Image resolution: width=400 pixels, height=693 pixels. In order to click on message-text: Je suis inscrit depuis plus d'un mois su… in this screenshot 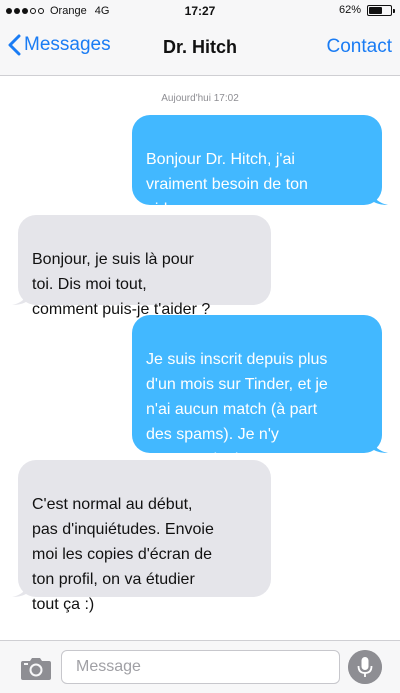, I will do `click(237, 409)`.